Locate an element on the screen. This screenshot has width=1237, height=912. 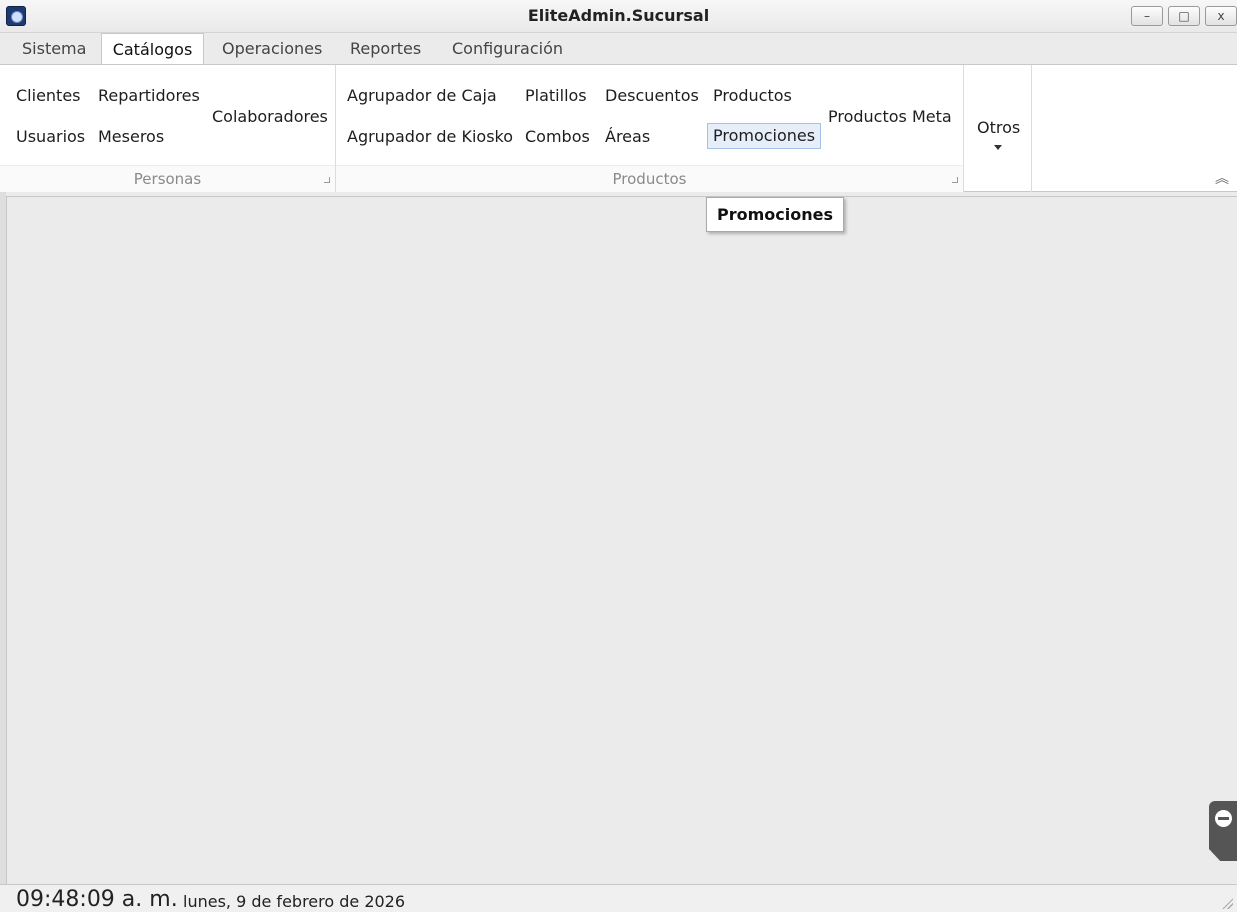
chevron-up-icon: ︽ is located at coordinates (1222, 178).